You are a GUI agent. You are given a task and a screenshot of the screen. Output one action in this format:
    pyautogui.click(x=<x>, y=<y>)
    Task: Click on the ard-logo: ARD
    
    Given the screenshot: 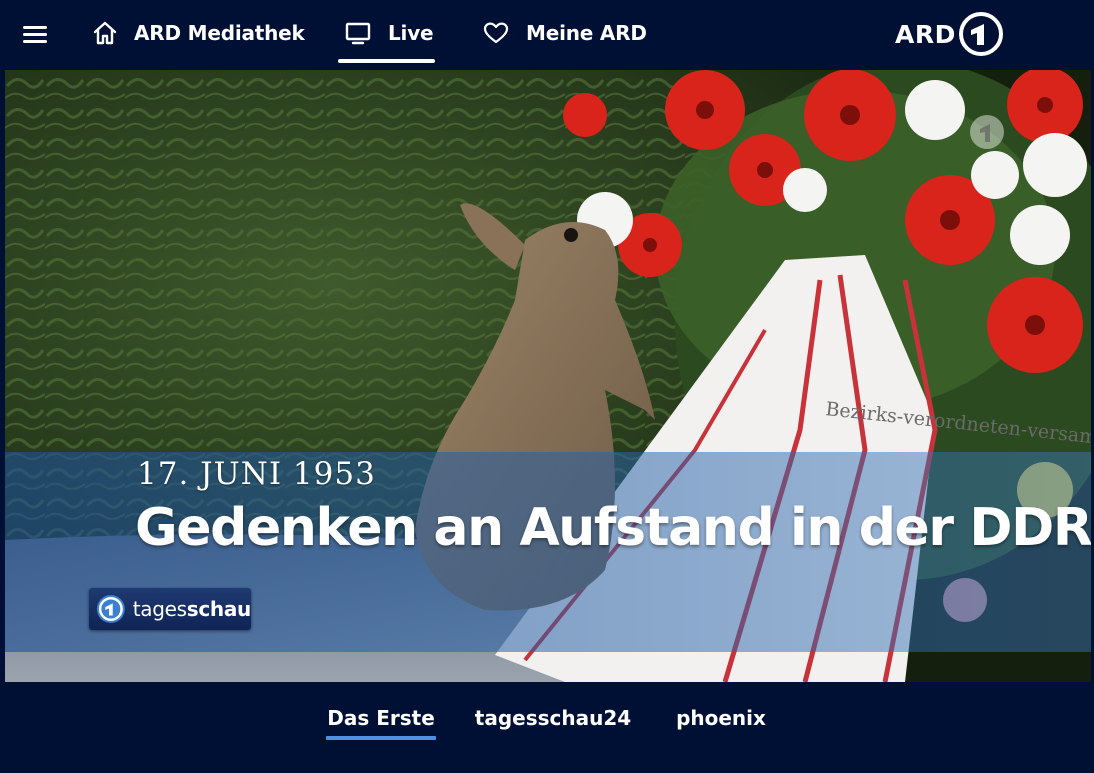 What is the action you would take?
    pyautogui.click(x=949, y=34)
    